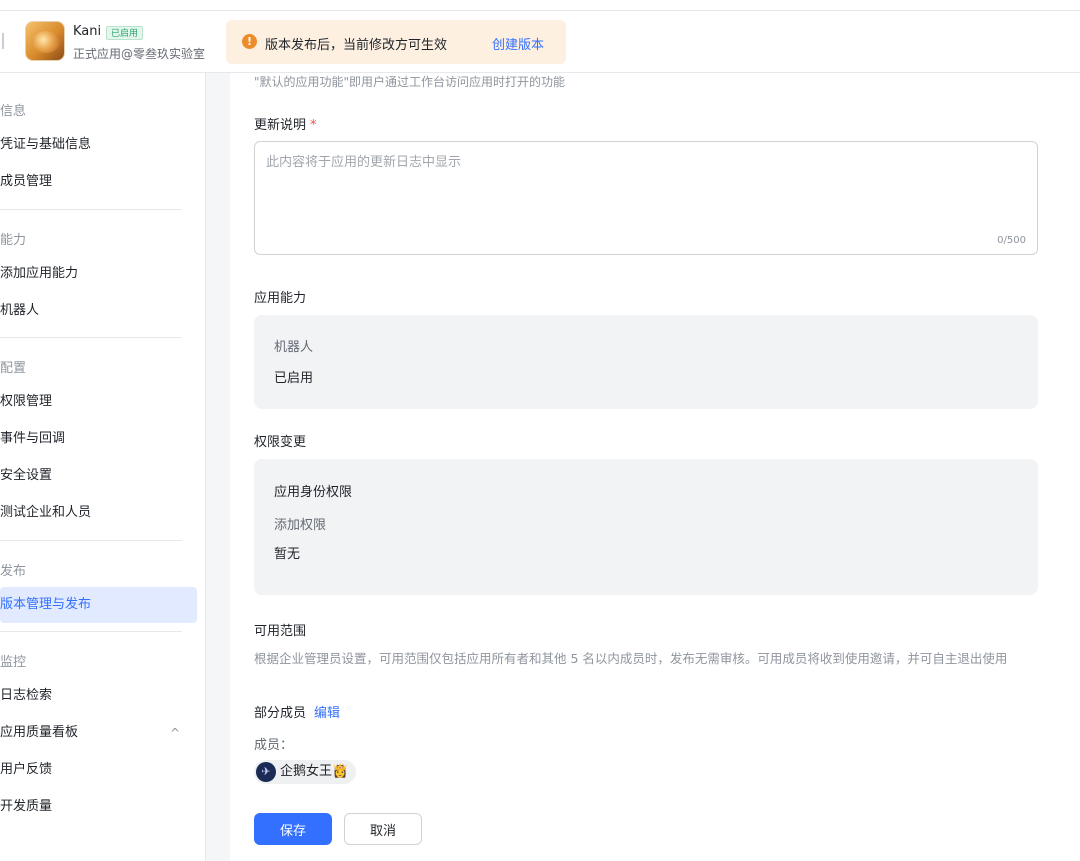 Image resolution: width=1080 pixels, height=861 pixels. What do you see at coordinates (98, 182) in the screenshot?
I see `sidebar-item-members: 成员管理` at bounding box center [98, 182].